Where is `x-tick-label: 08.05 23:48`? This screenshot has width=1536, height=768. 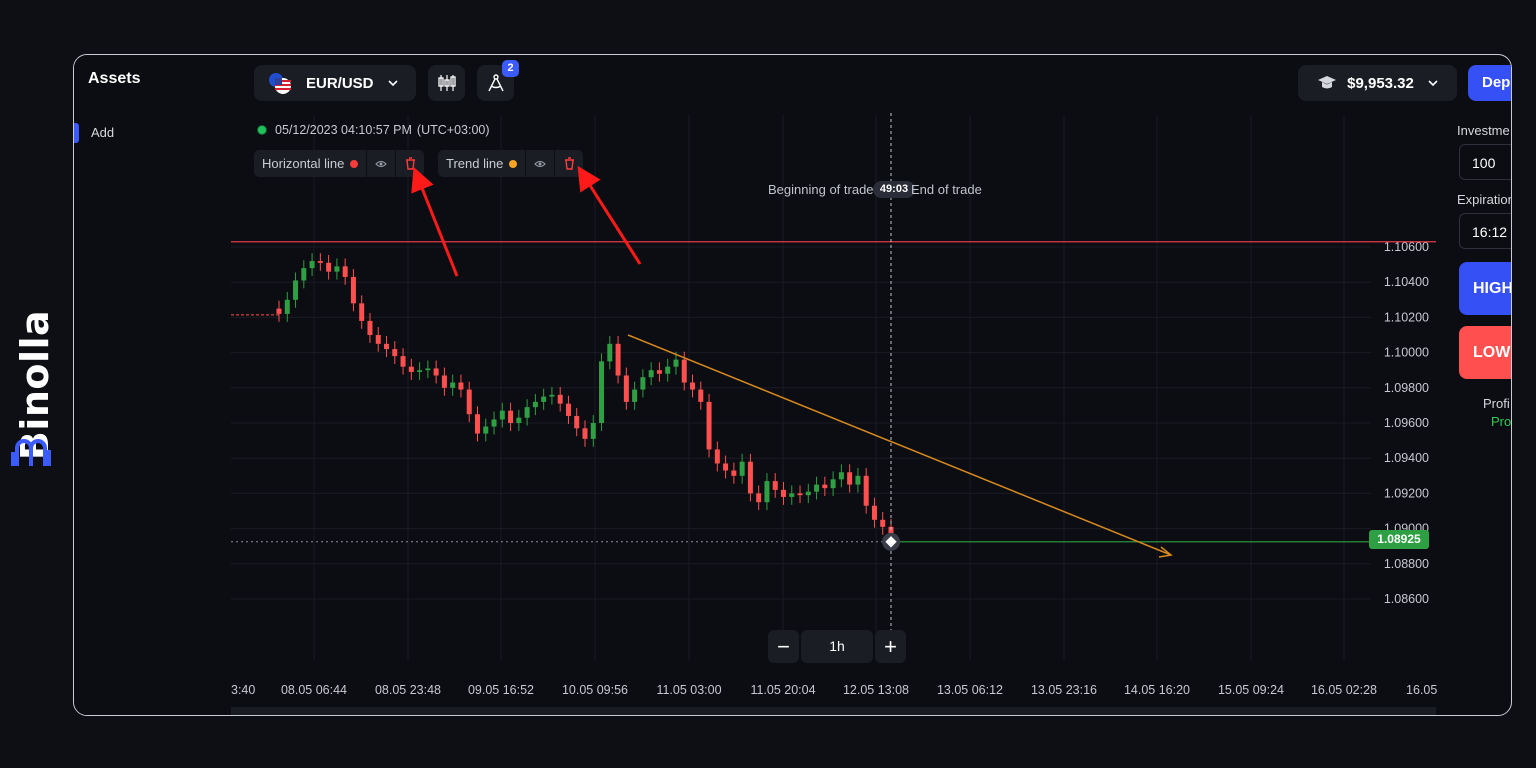 x-tick-label: 08.05 23:48 is located at coordinates (408, 690).